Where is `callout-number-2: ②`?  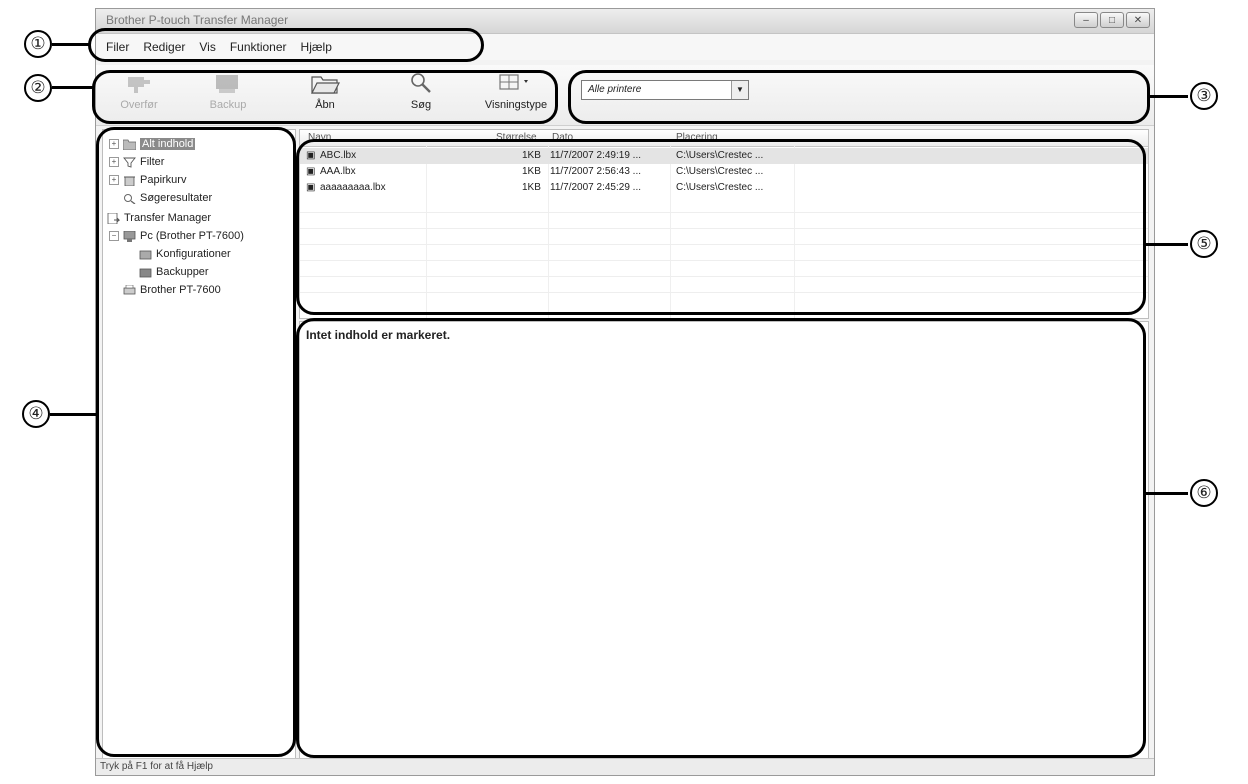 callout-number-2: ② is located at coordinates (38, 88).